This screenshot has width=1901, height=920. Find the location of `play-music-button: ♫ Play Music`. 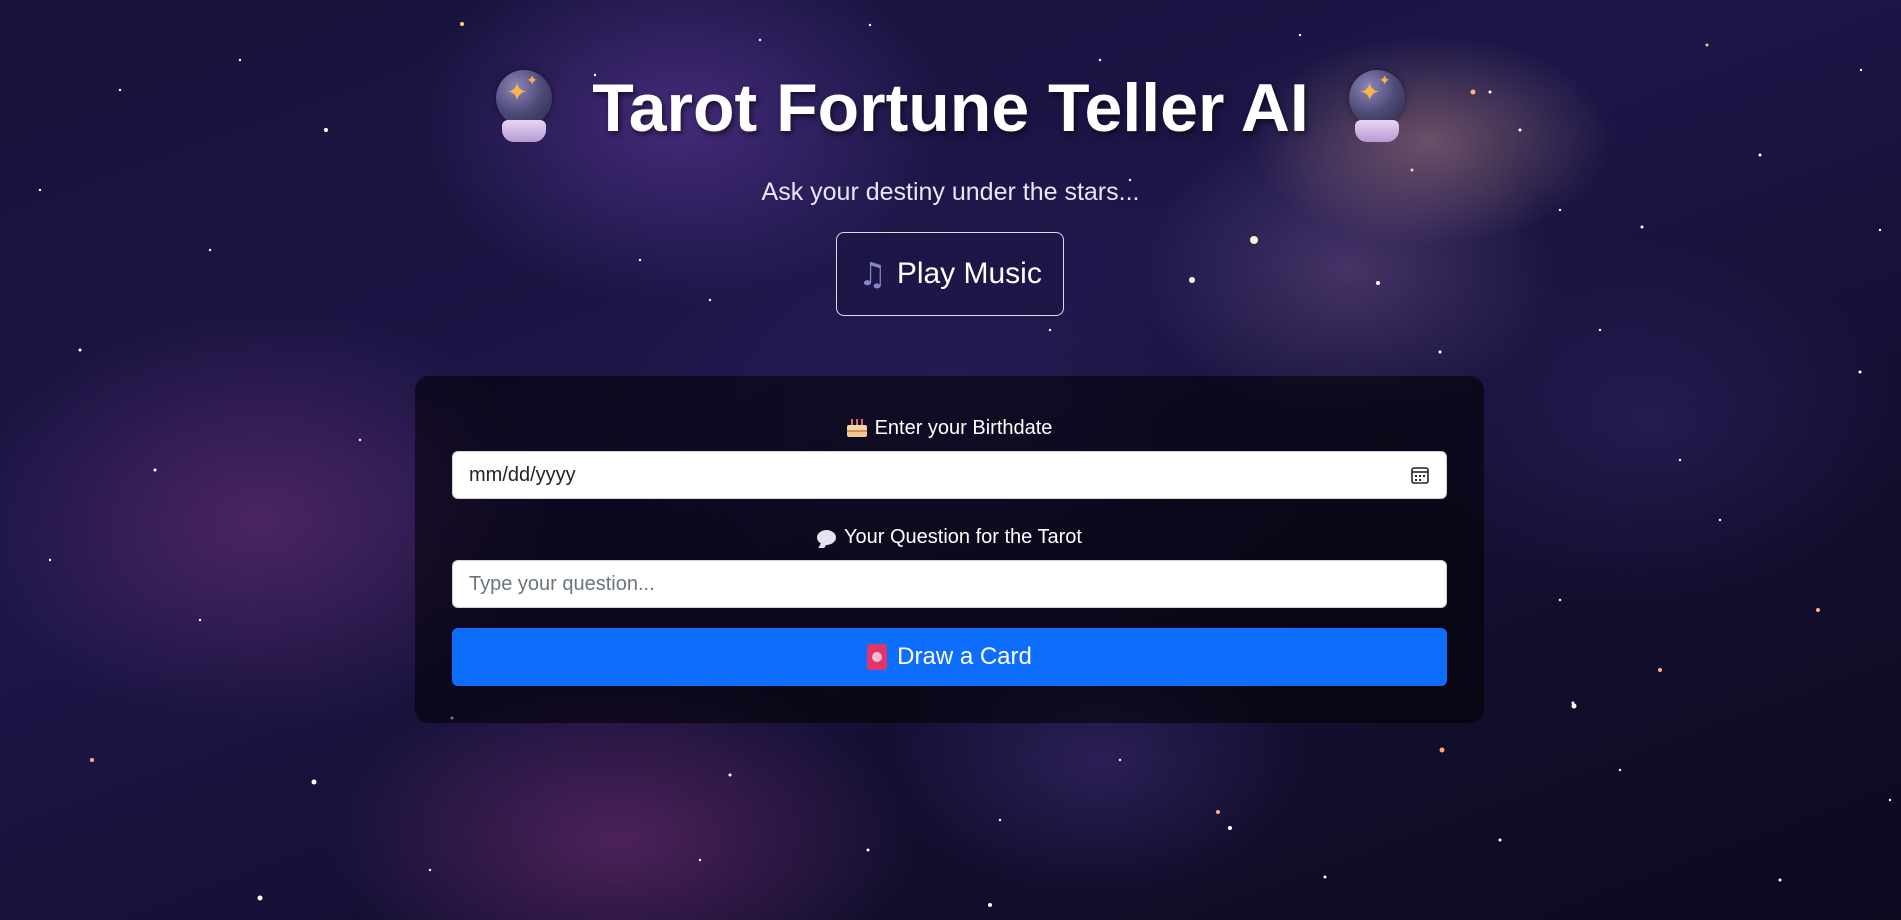

play-music-button: ♫ Play Music is located at coordinates (950, 274).